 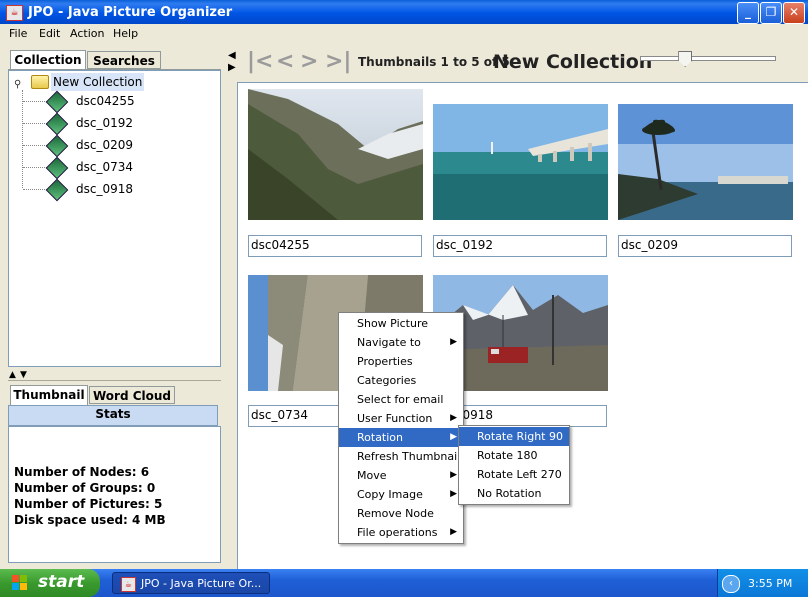 I want to click on menu-item-rotate-right-90: Rotate Right 90, so click(x=514, y=436).